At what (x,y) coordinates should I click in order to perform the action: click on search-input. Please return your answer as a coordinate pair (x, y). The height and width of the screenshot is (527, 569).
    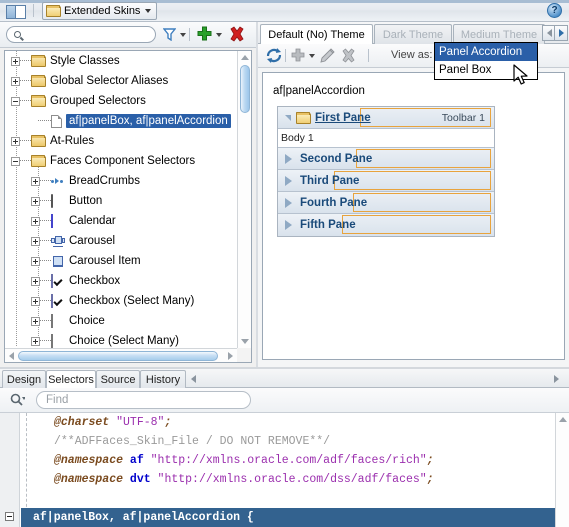
    Looking at the image, I should click on (90, 35).